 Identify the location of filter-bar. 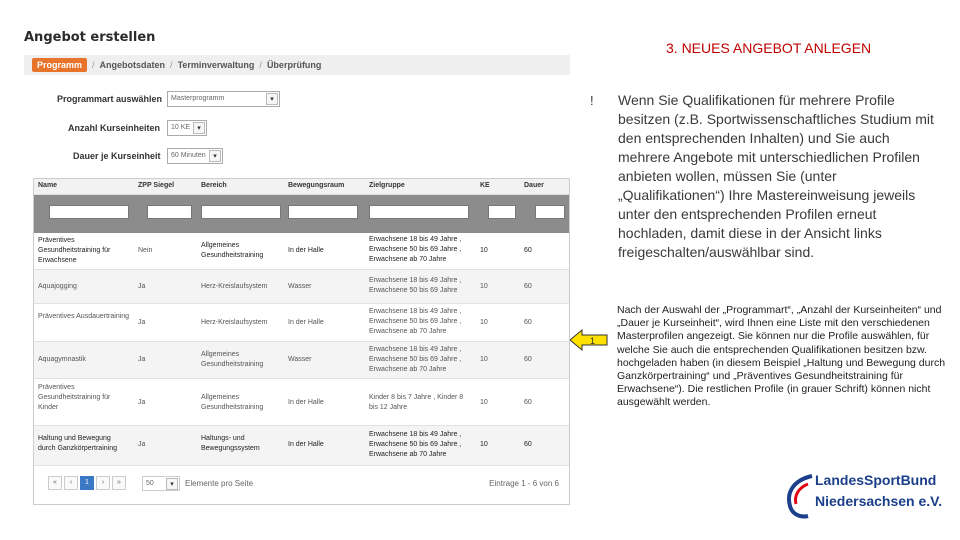
(301, 214).